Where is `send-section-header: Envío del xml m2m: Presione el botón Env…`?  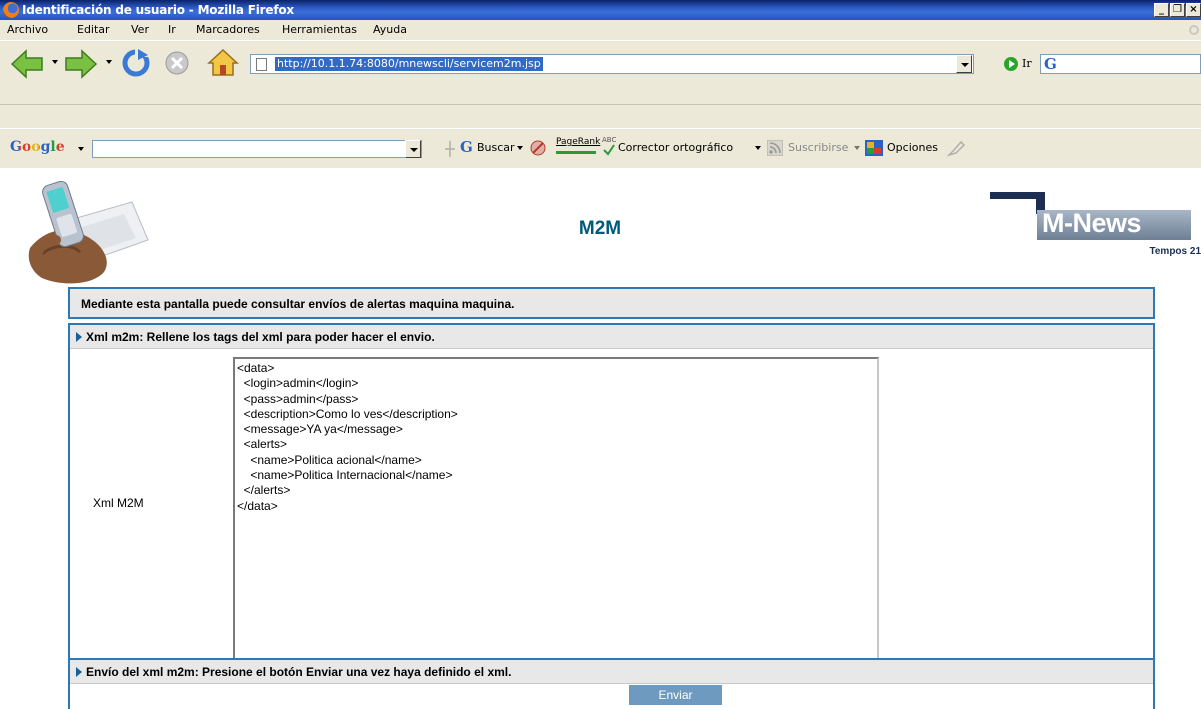 send-section-header: Envío del xml m2m: Presione el botón Env… is located at coordinates (611, 672).